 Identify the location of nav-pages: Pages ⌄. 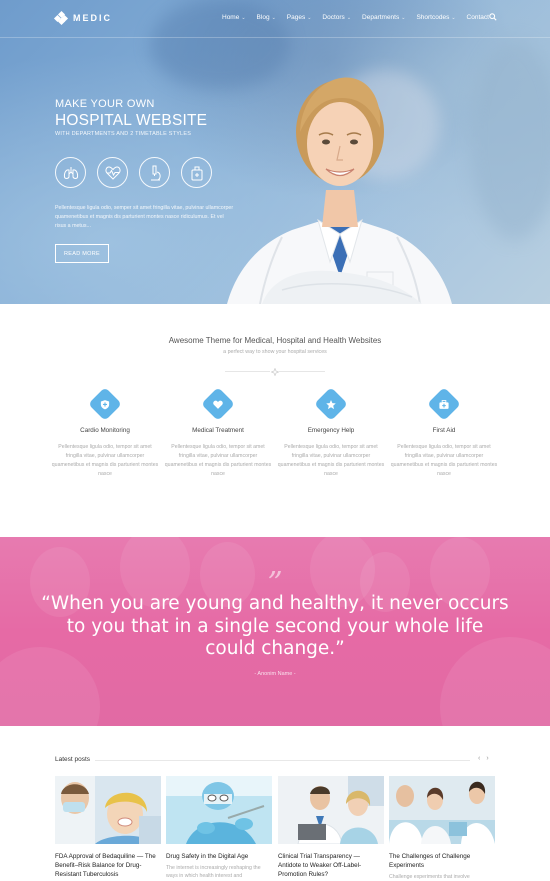
(299, 17).